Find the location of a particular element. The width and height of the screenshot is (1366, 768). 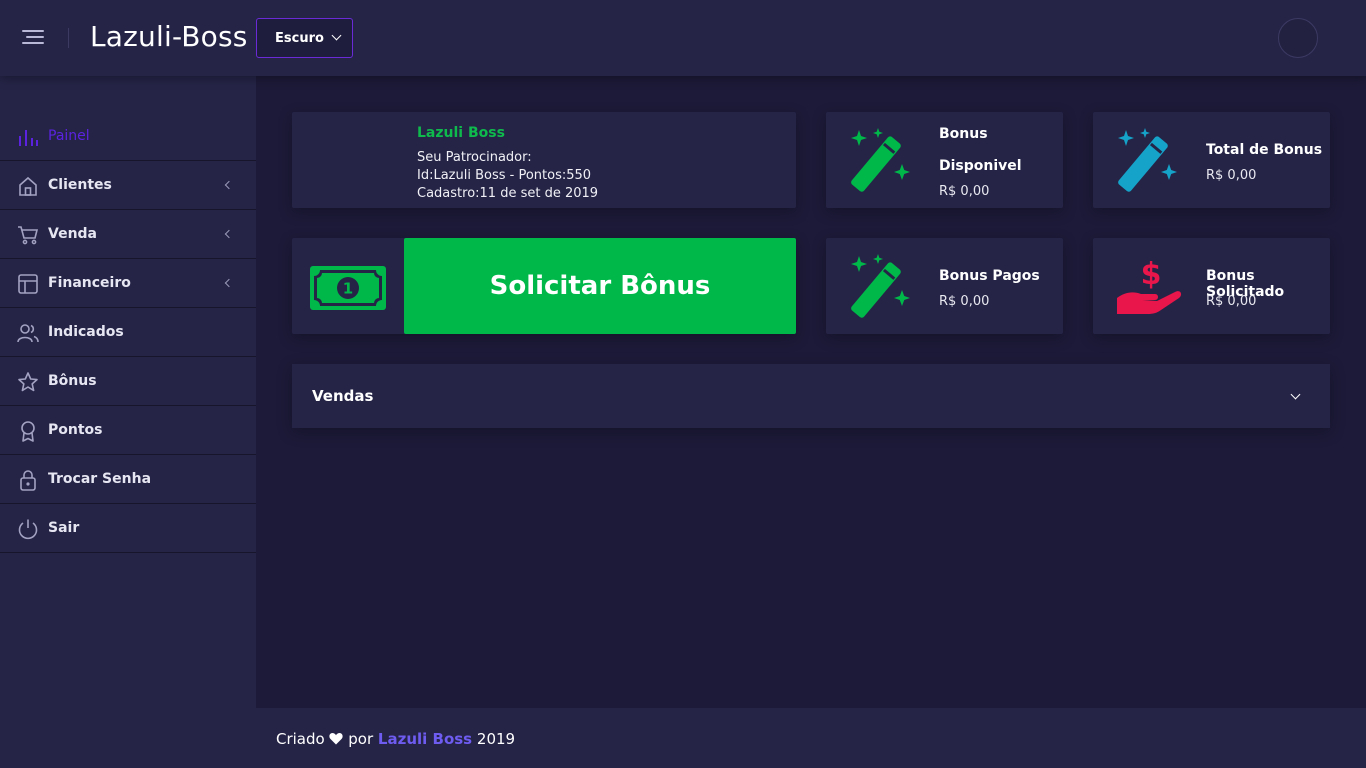

sidebar-item-clientes: Clientes is located at coordinates (128, 185).